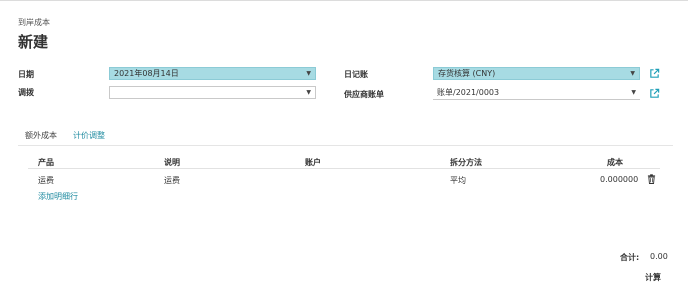 The height and width of the screenshot is (306, 688). I want to click on cell-cost: 0.000000, so click(619, 179).